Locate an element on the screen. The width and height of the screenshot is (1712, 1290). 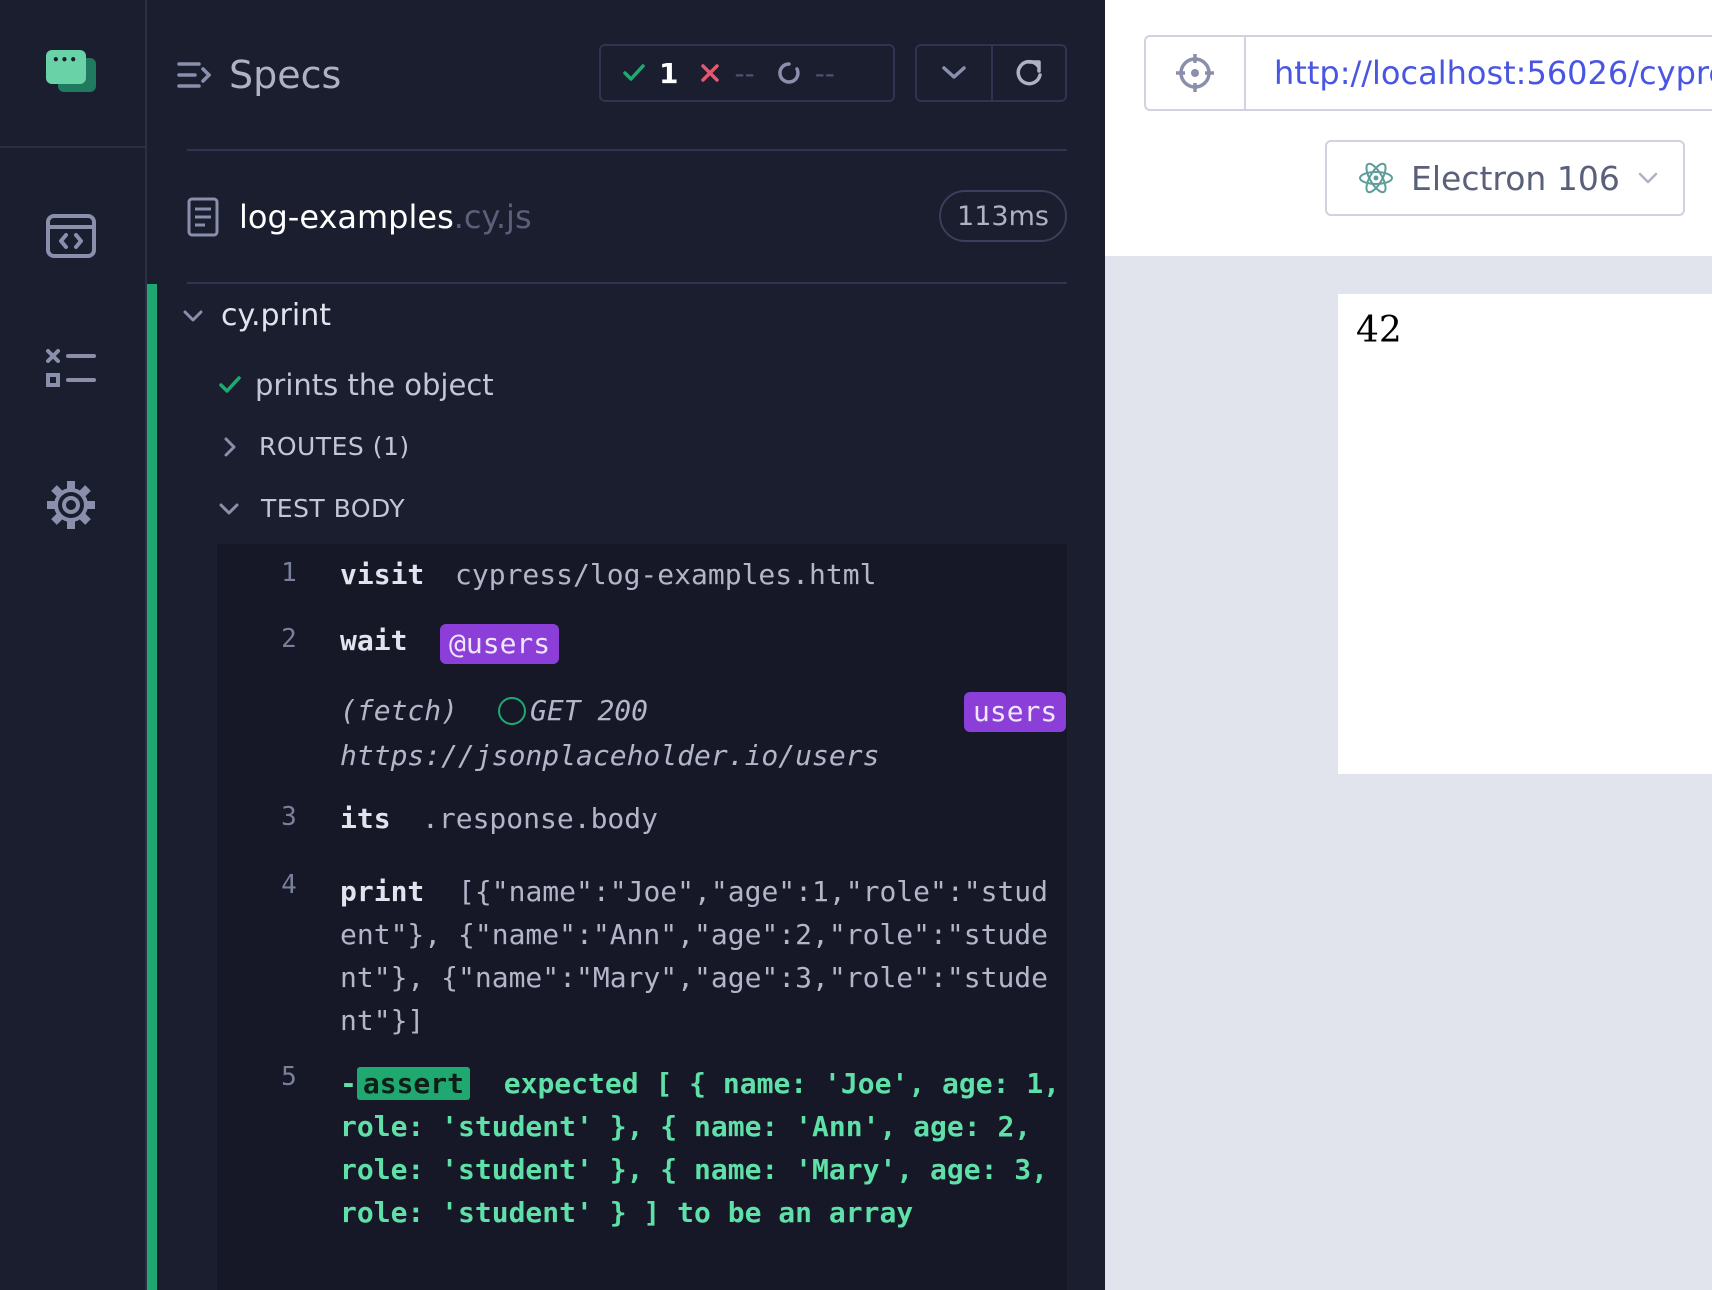
refresh-icon is located at coordinates (1029, 72).